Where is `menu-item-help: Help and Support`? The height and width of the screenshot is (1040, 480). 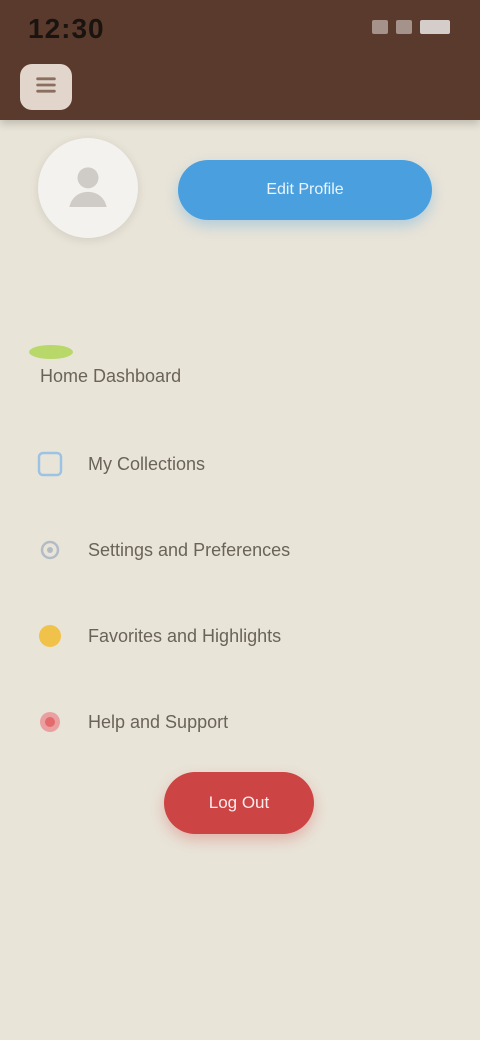 menu-item-help: Help and Support is located at coordinates (129, 722).